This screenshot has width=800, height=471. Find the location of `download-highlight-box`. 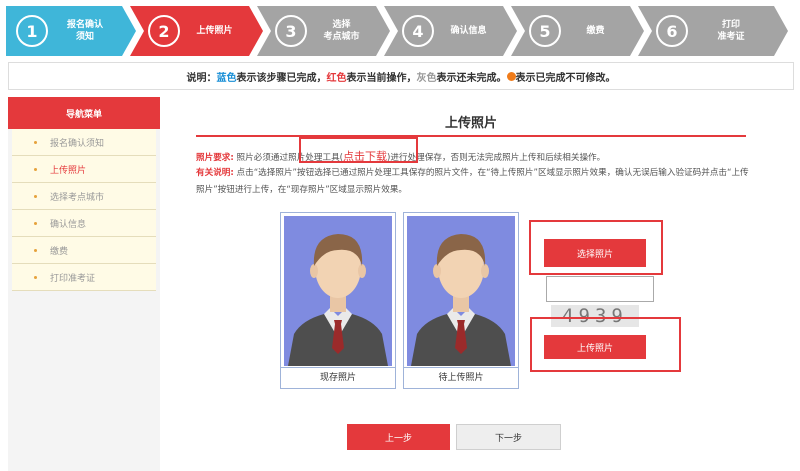

download-highlight-box is located at coordinates (358, 150).